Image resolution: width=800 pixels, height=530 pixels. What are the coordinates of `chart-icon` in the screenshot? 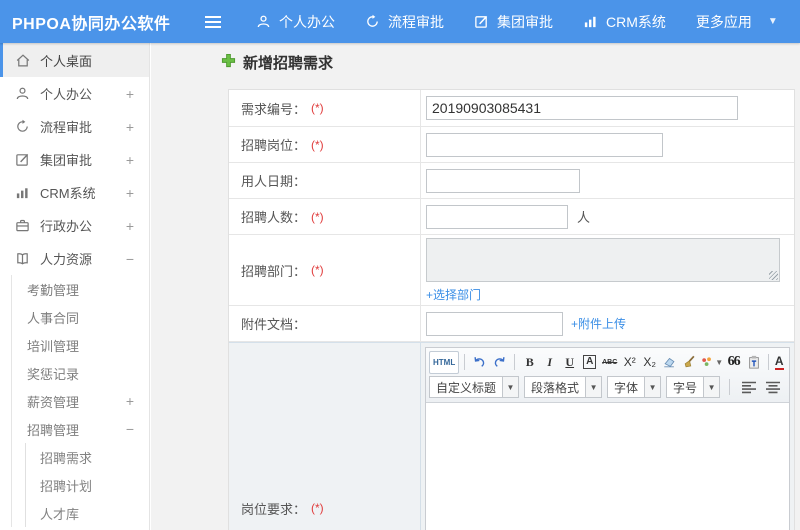 It's located at (22, 193).